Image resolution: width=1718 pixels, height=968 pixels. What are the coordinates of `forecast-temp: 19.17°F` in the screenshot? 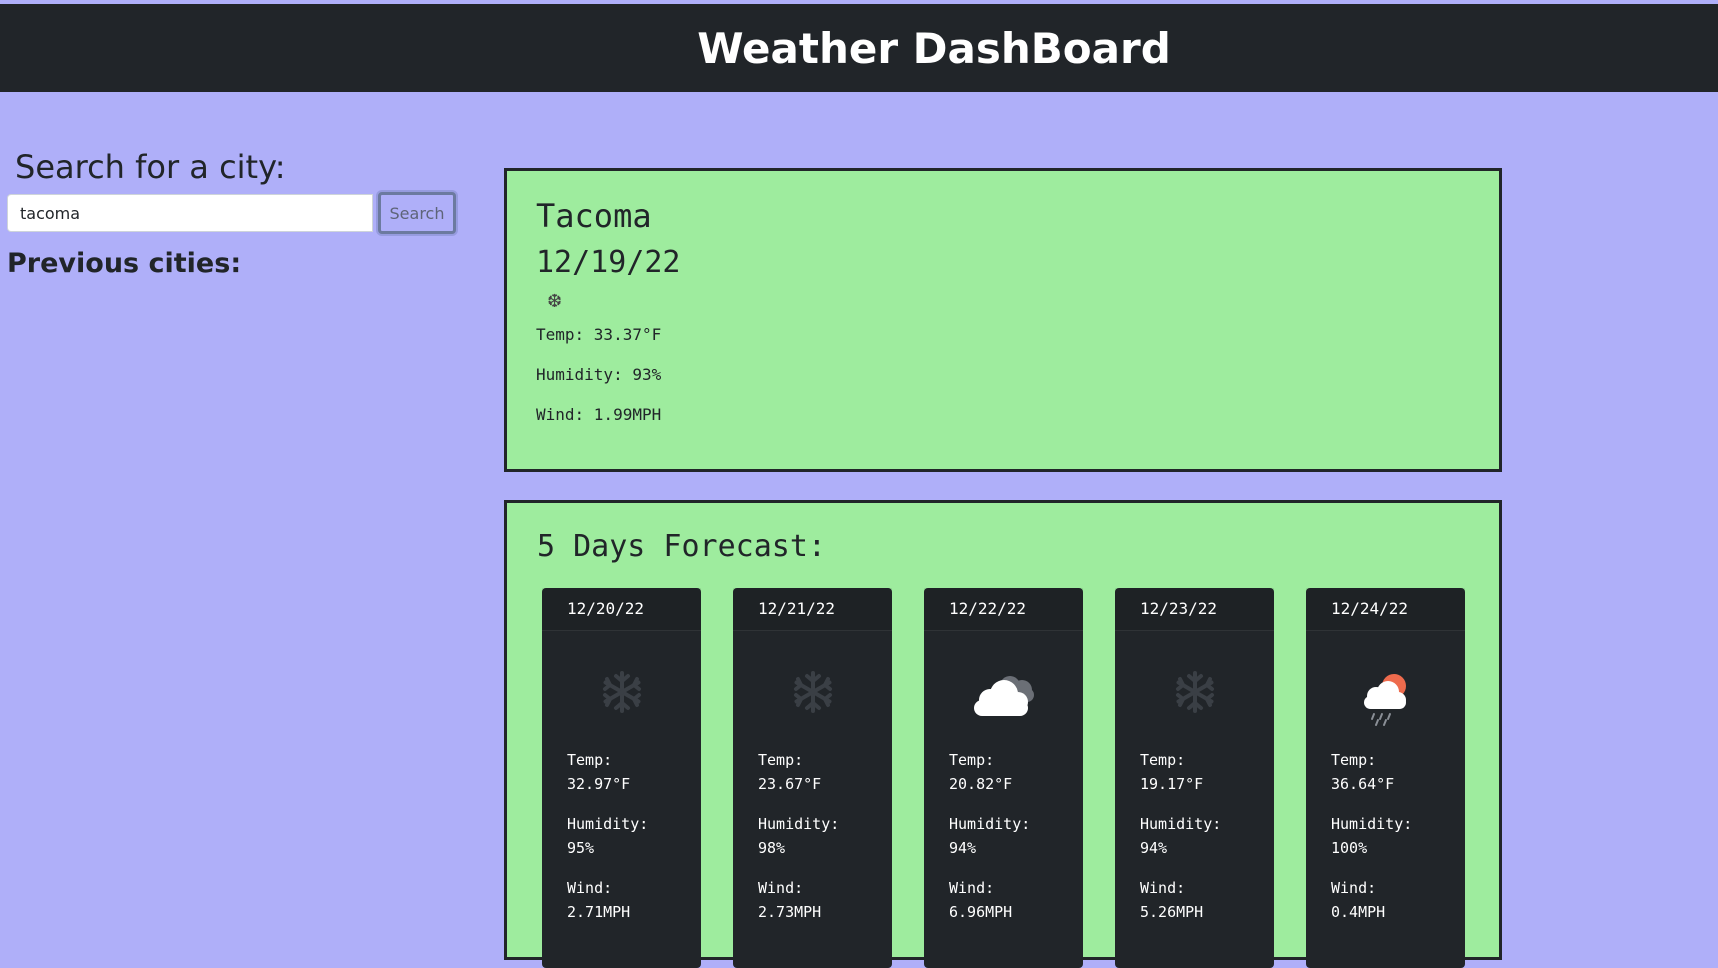 It's located at (1172, 784).